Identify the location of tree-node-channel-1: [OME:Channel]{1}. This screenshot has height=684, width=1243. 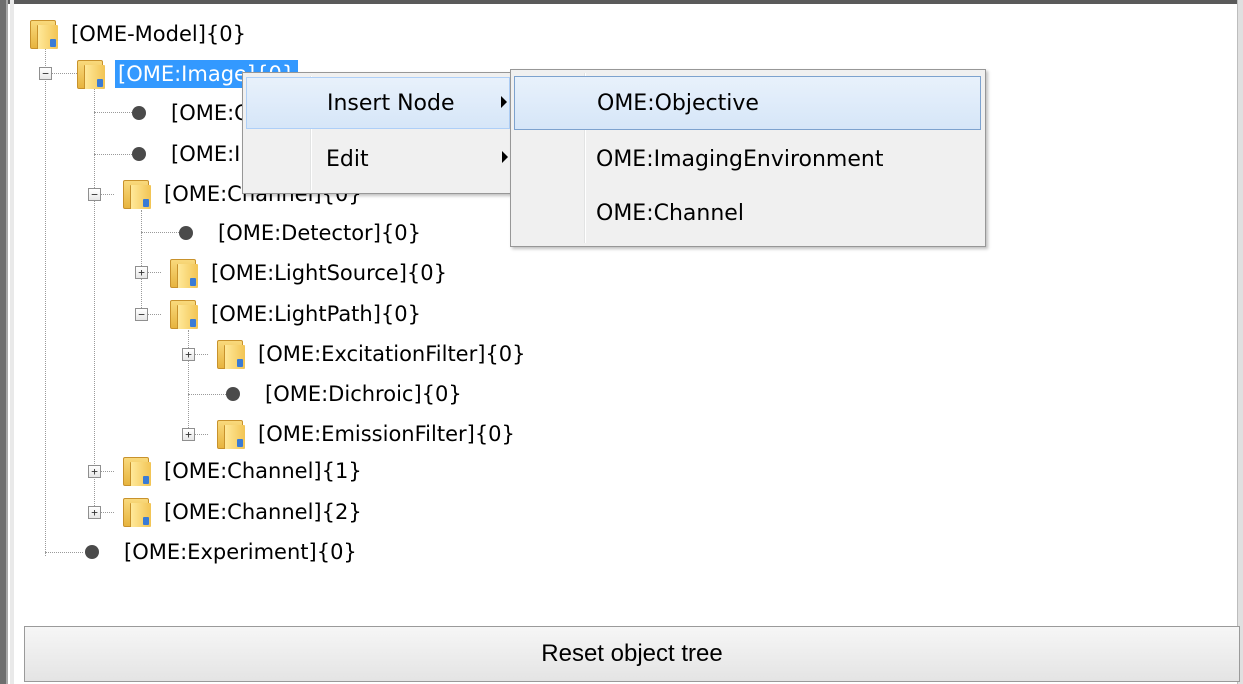
(243, 471).